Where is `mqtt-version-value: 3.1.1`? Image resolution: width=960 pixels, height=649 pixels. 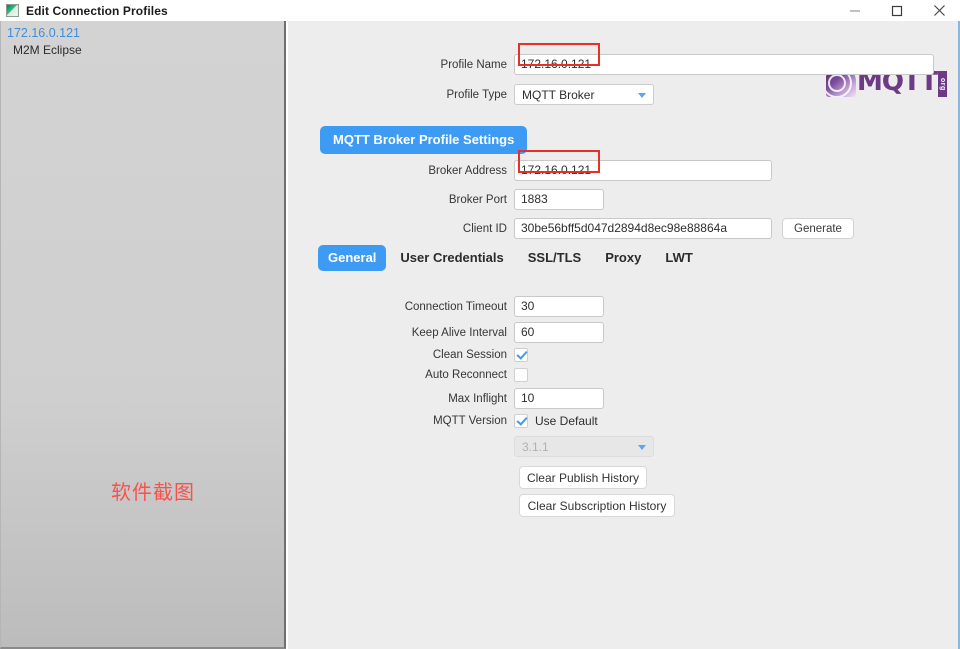 mqtt-version-value: 3.1.1 is located at coordinates (535, 447).